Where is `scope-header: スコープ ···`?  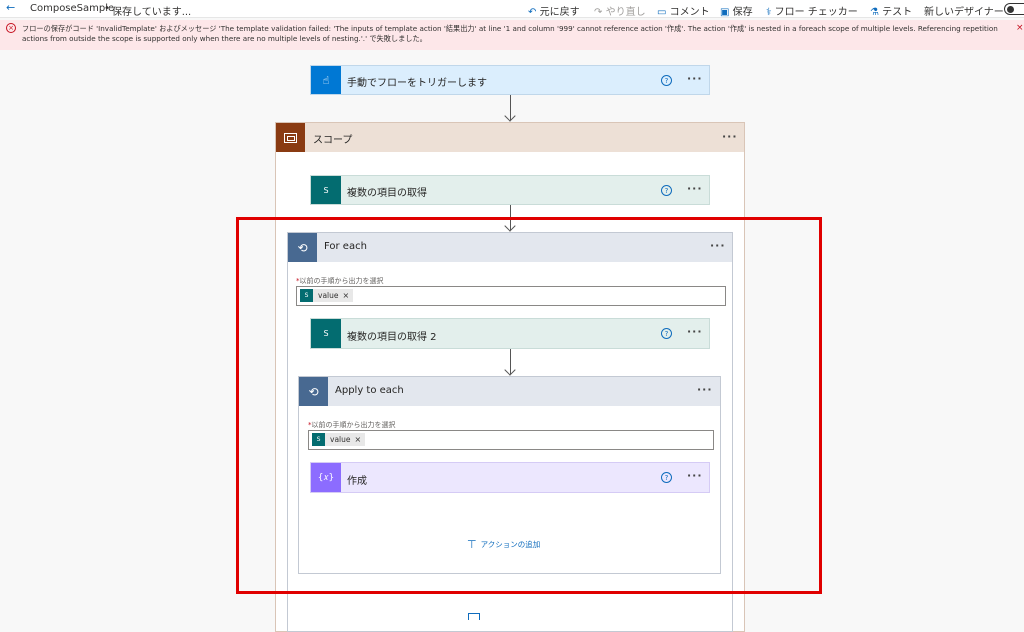
scope-header: スコープ ··· is located at coordinates (510, 137).